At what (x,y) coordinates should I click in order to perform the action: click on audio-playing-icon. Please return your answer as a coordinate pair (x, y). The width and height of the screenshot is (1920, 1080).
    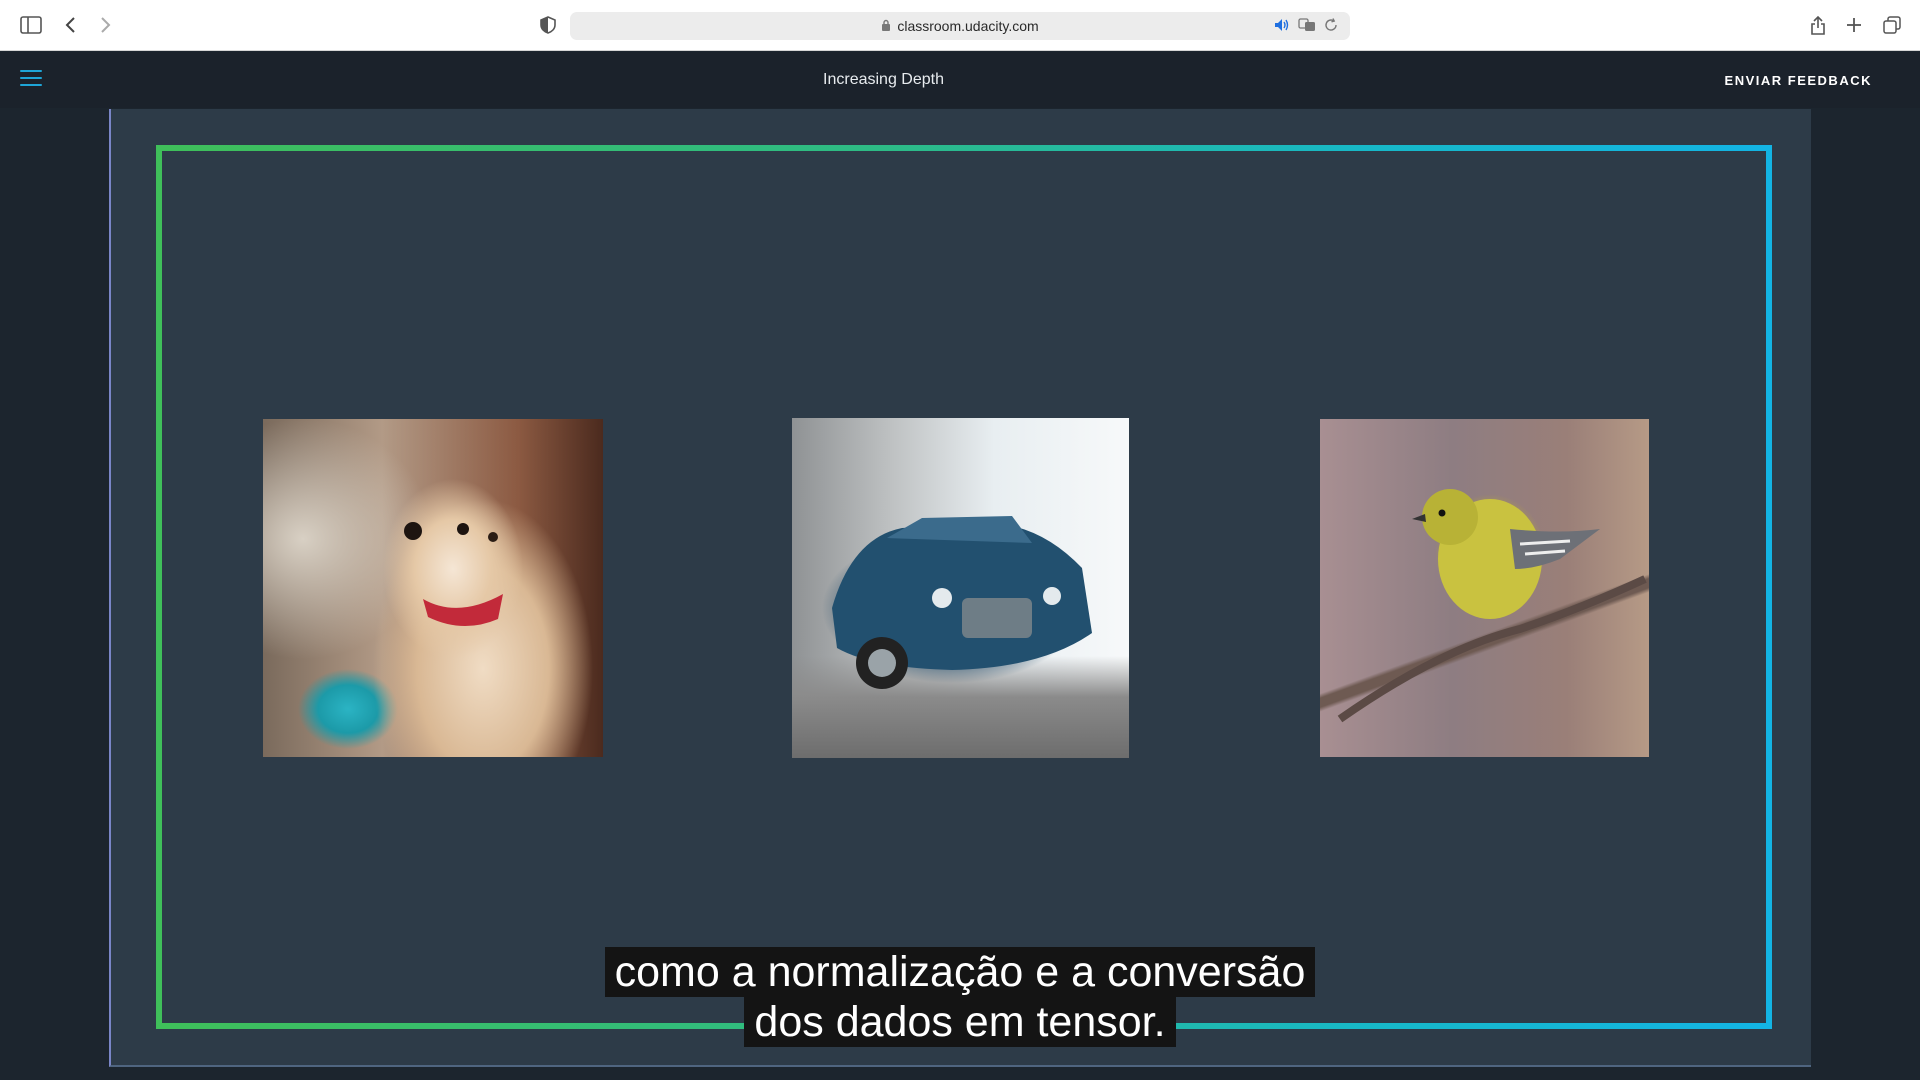
    Looking at the image, I should click on (1282, 26).